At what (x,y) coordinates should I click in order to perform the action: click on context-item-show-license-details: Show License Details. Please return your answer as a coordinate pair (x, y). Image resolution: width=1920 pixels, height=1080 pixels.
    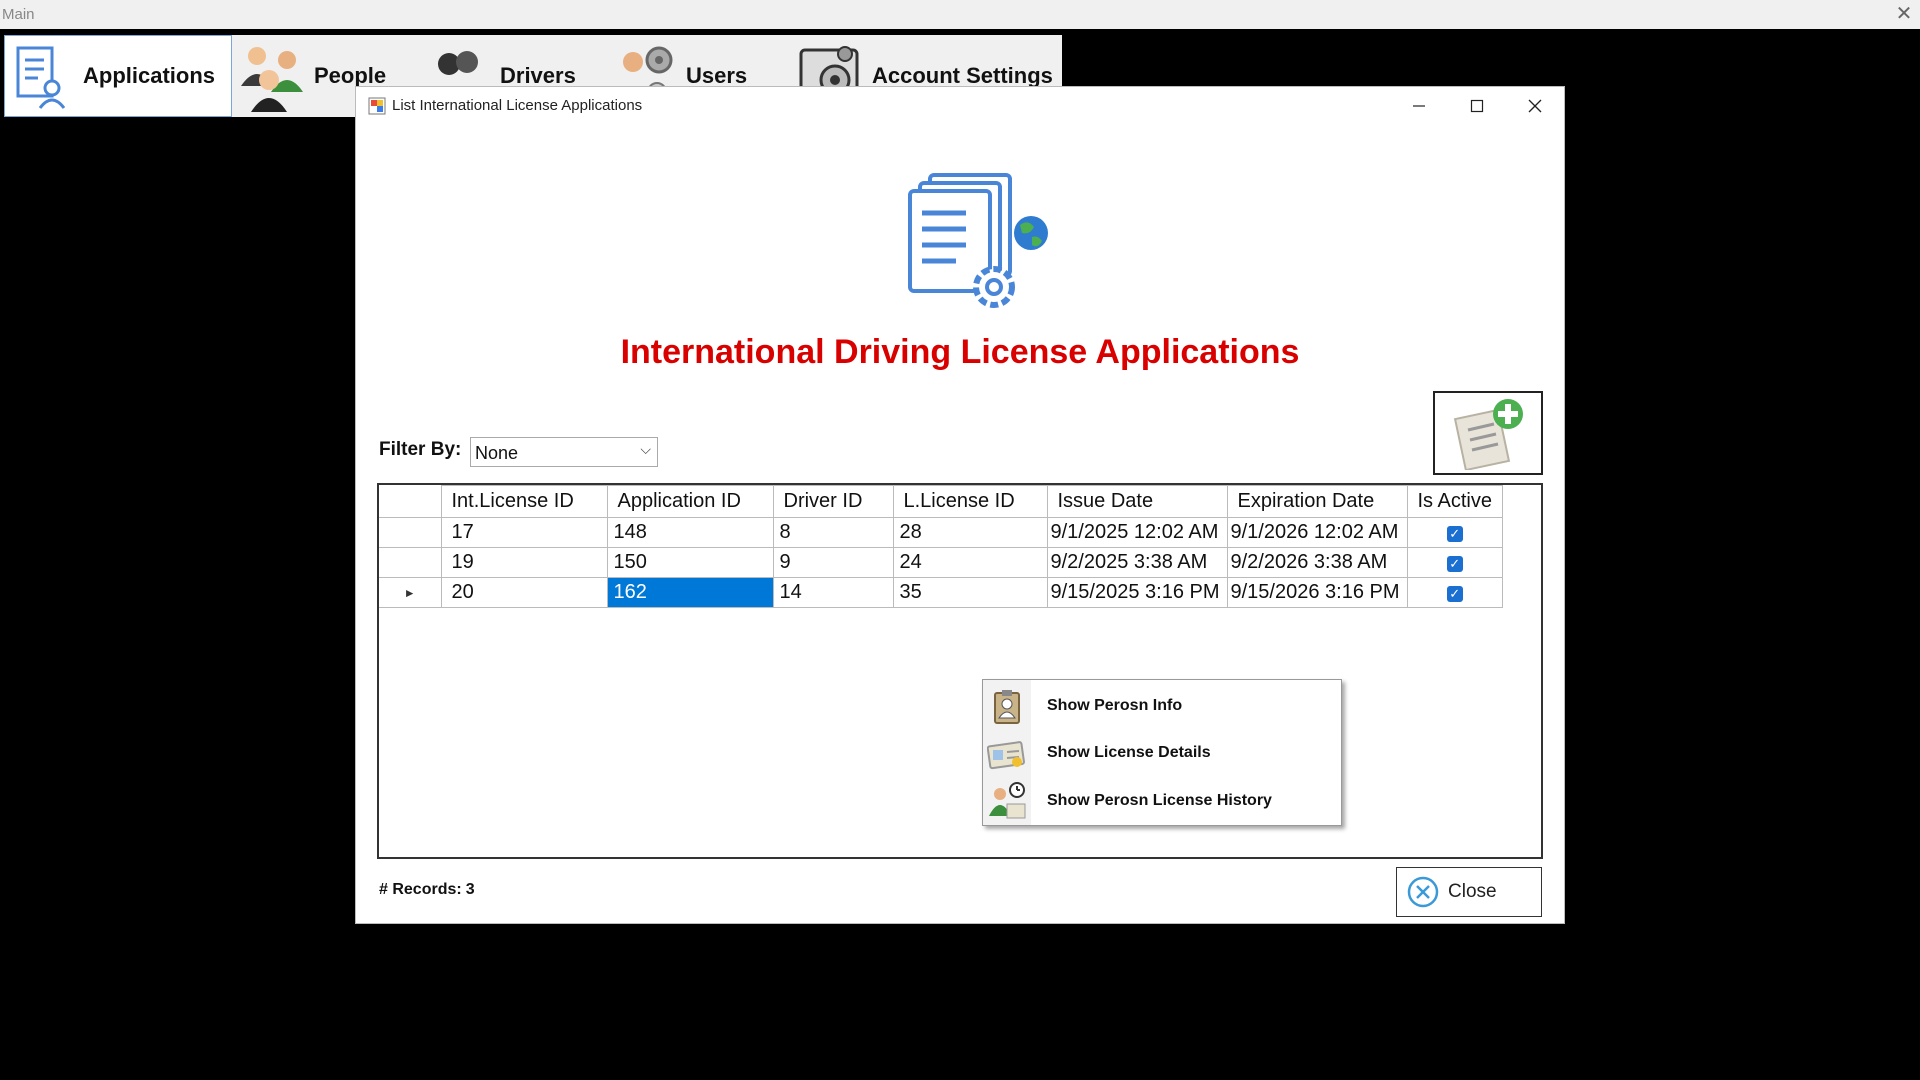
    Looking at the image, I should click on (1162, 753).